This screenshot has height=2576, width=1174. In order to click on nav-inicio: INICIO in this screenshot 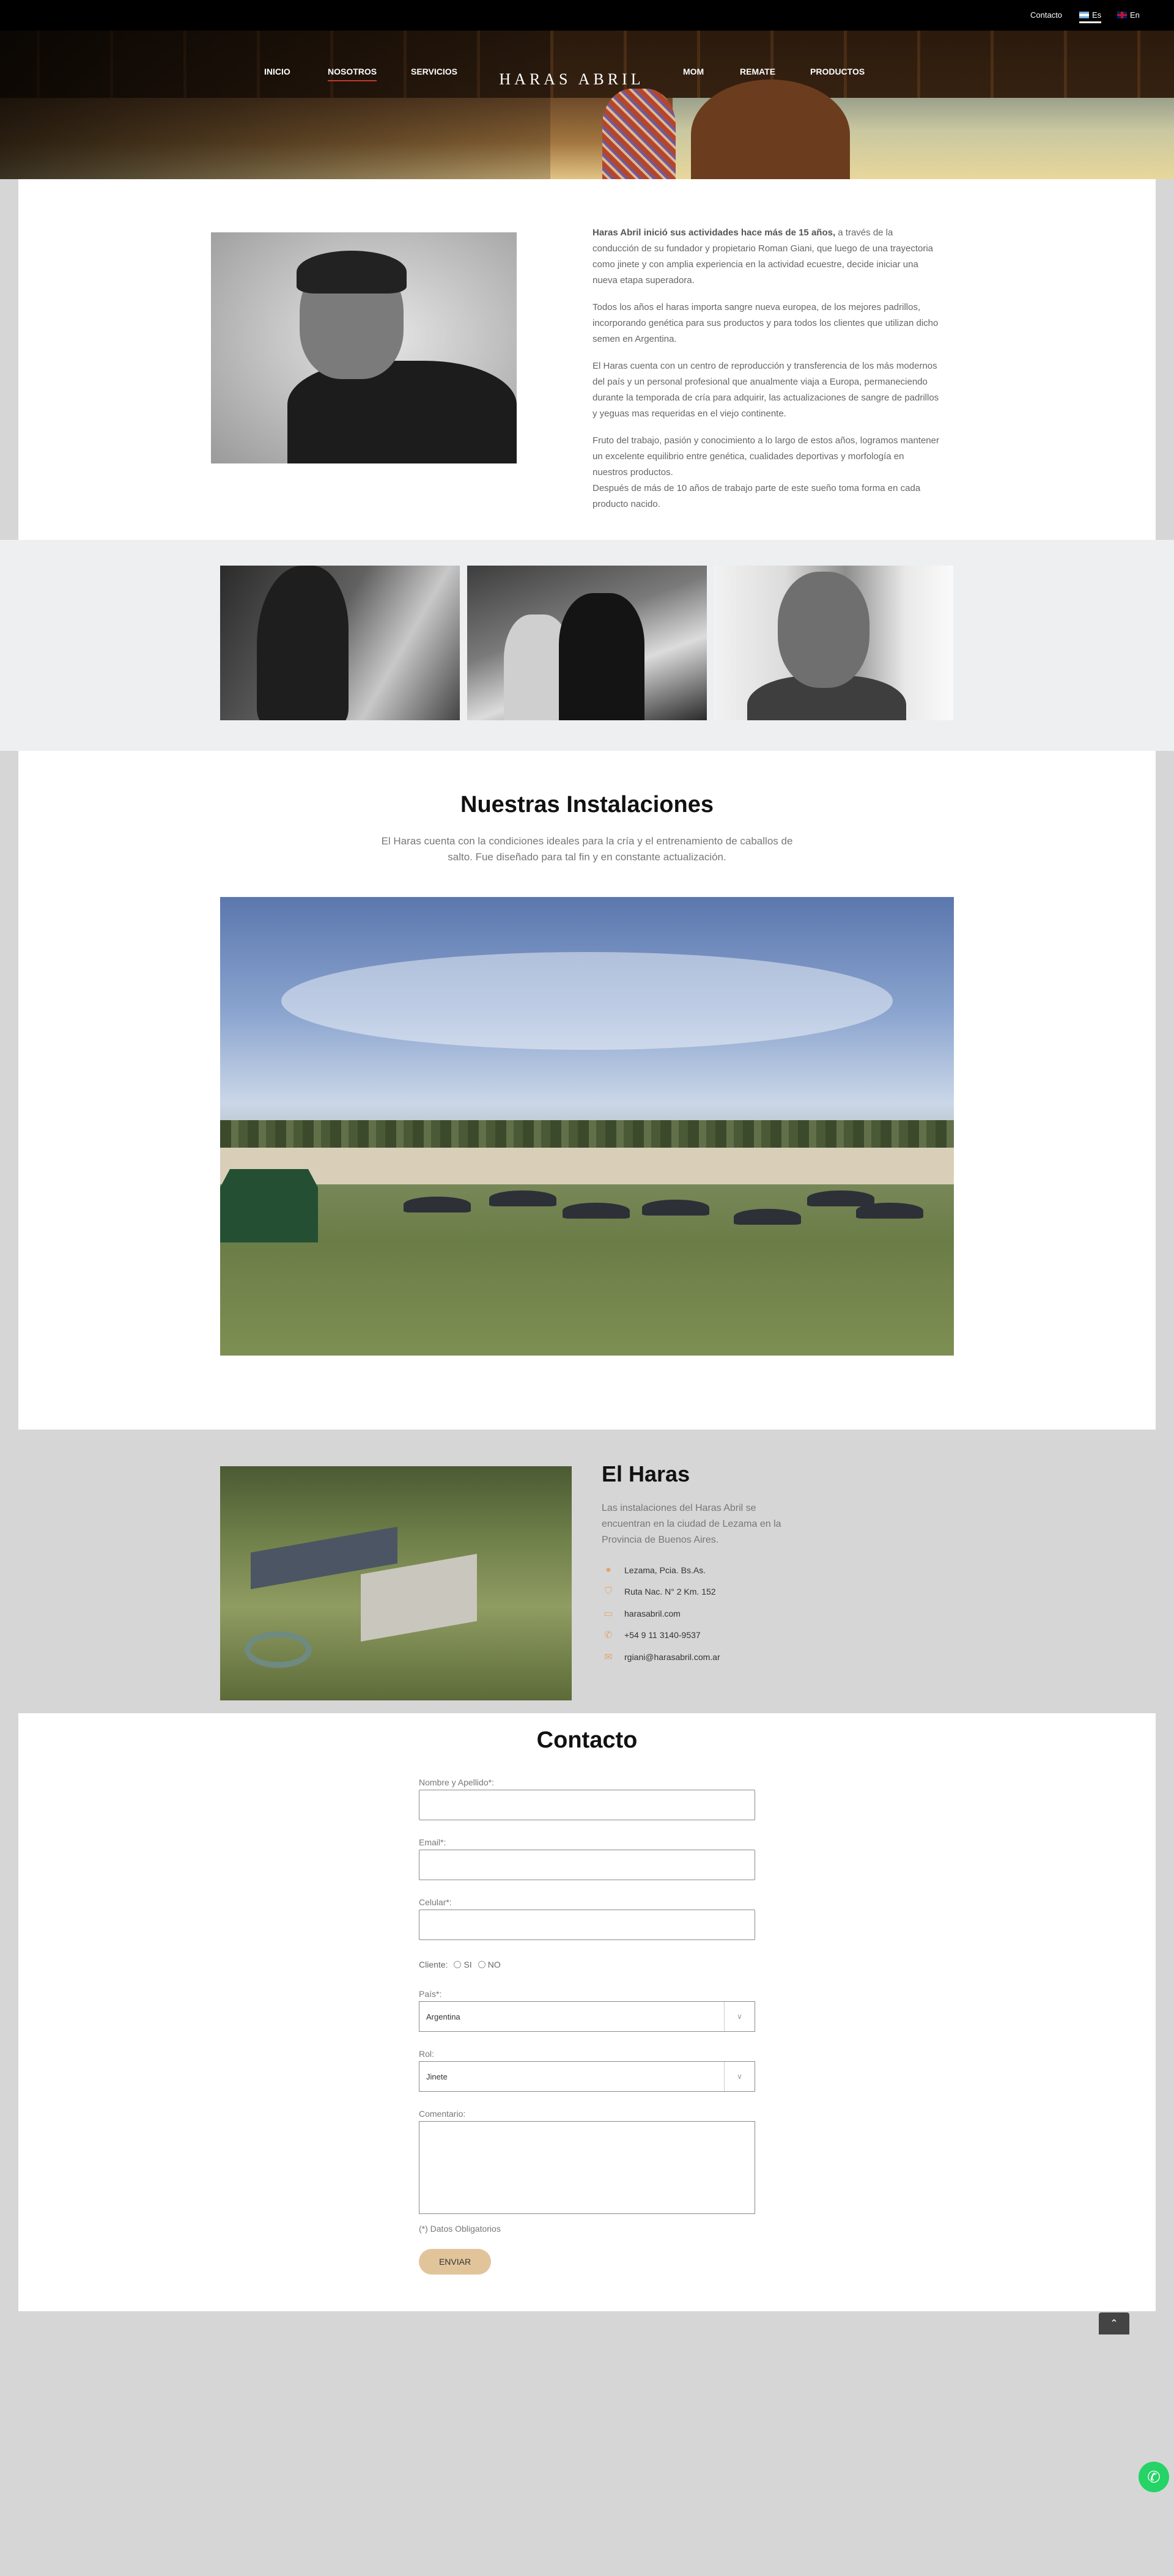, I will do `click(277, 71)`.